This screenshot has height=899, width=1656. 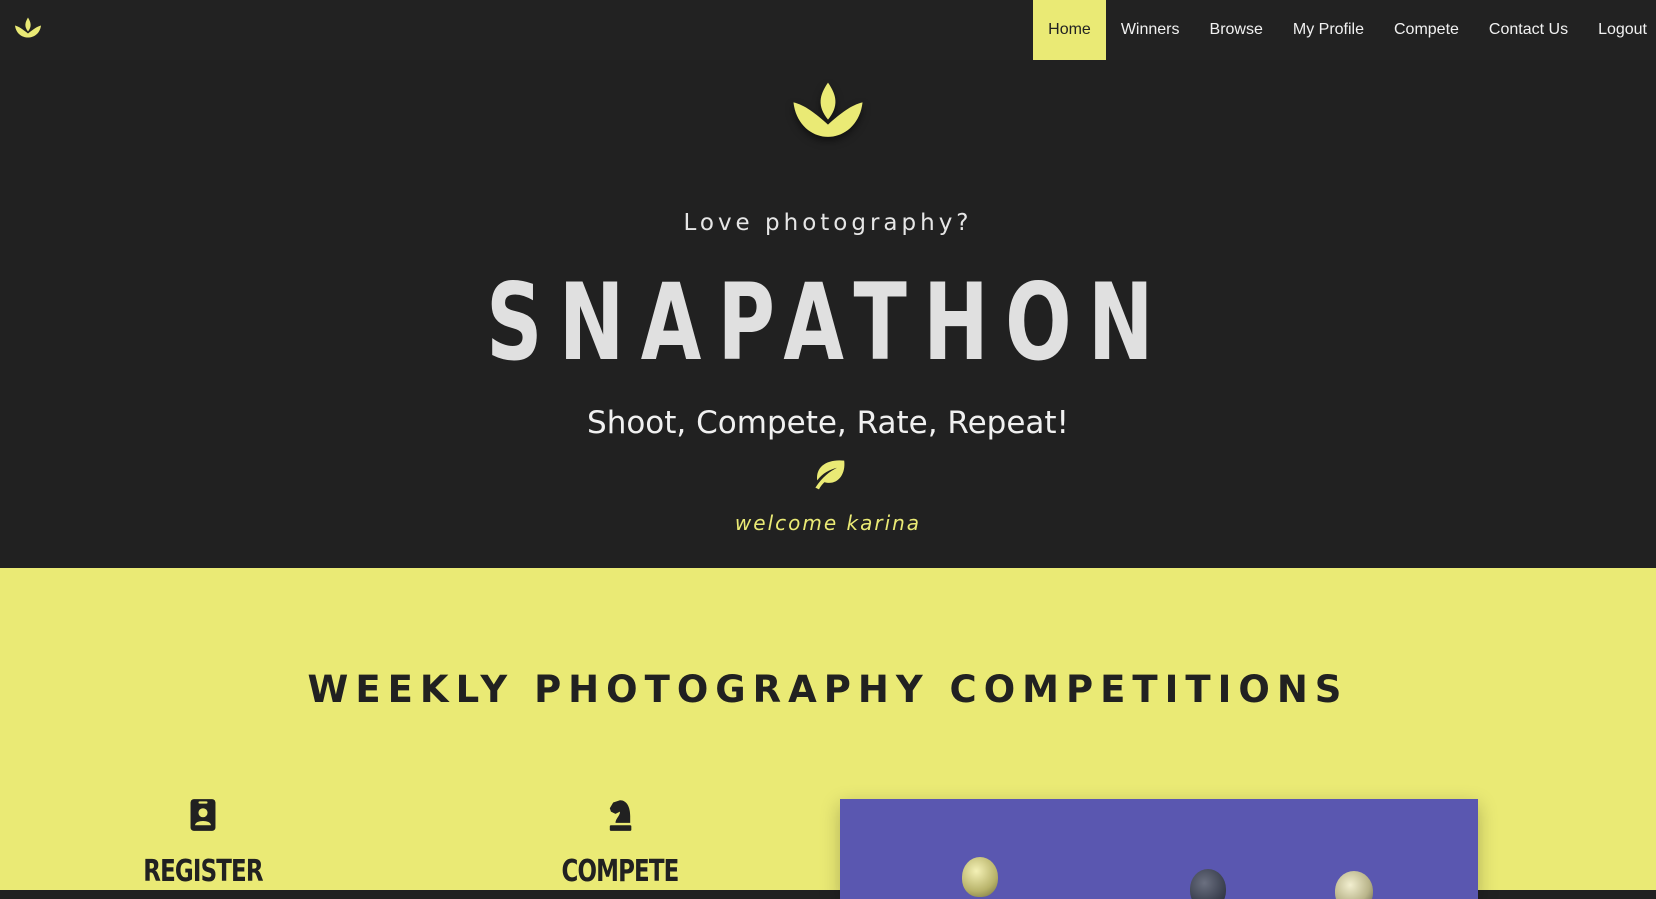 I want to click on section-title: WEEKLY PHOTOGRAPHY COMPETITIONS, so click(x=828, y=689).